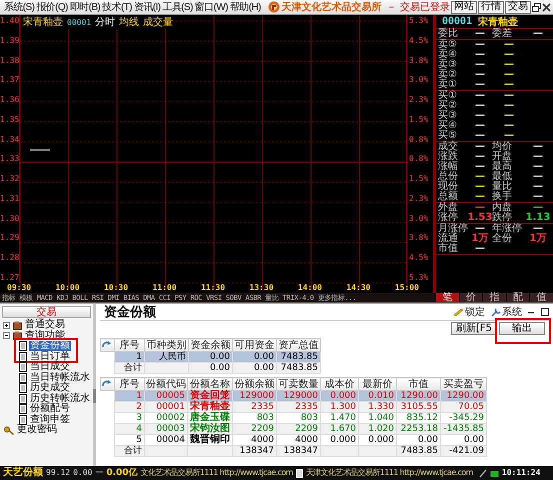 The image size is (553, 480). Describe the element at coordinates (389, 473) in the screenshot. I see `news-ticker: 天津文化艺术品交易所1111 http://www.tjcae.com` at that location.